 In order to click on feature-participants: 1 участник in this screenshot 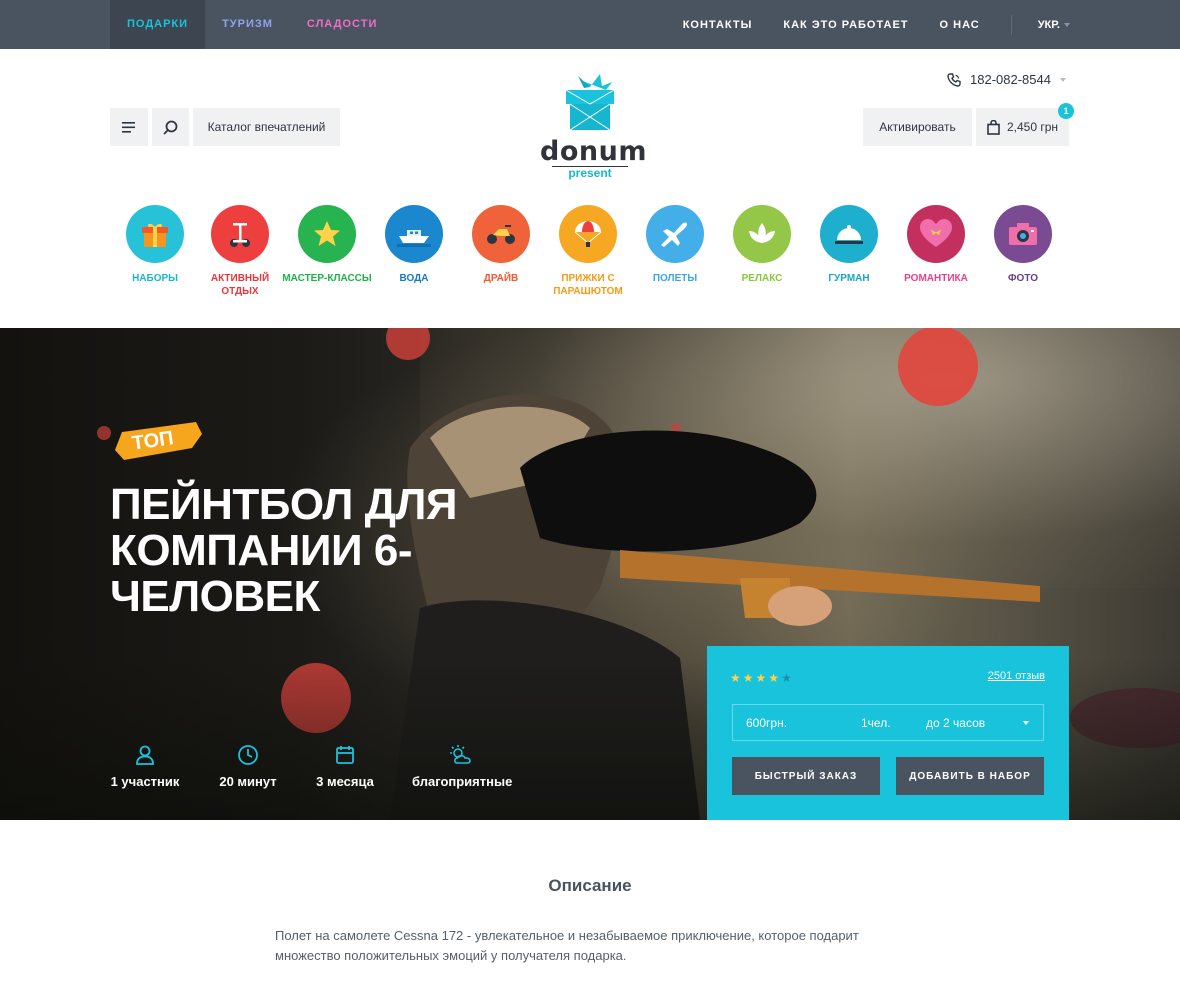, I will do `click(145, 766)`.